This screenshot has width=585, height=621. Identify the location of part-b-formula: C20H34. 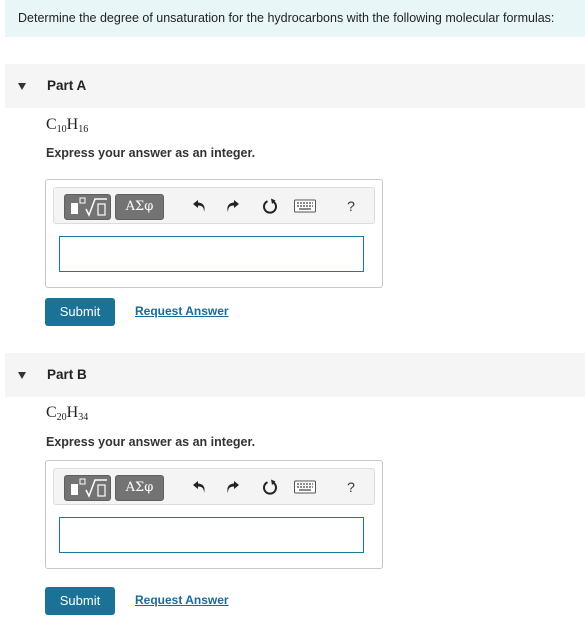
(67, 413).